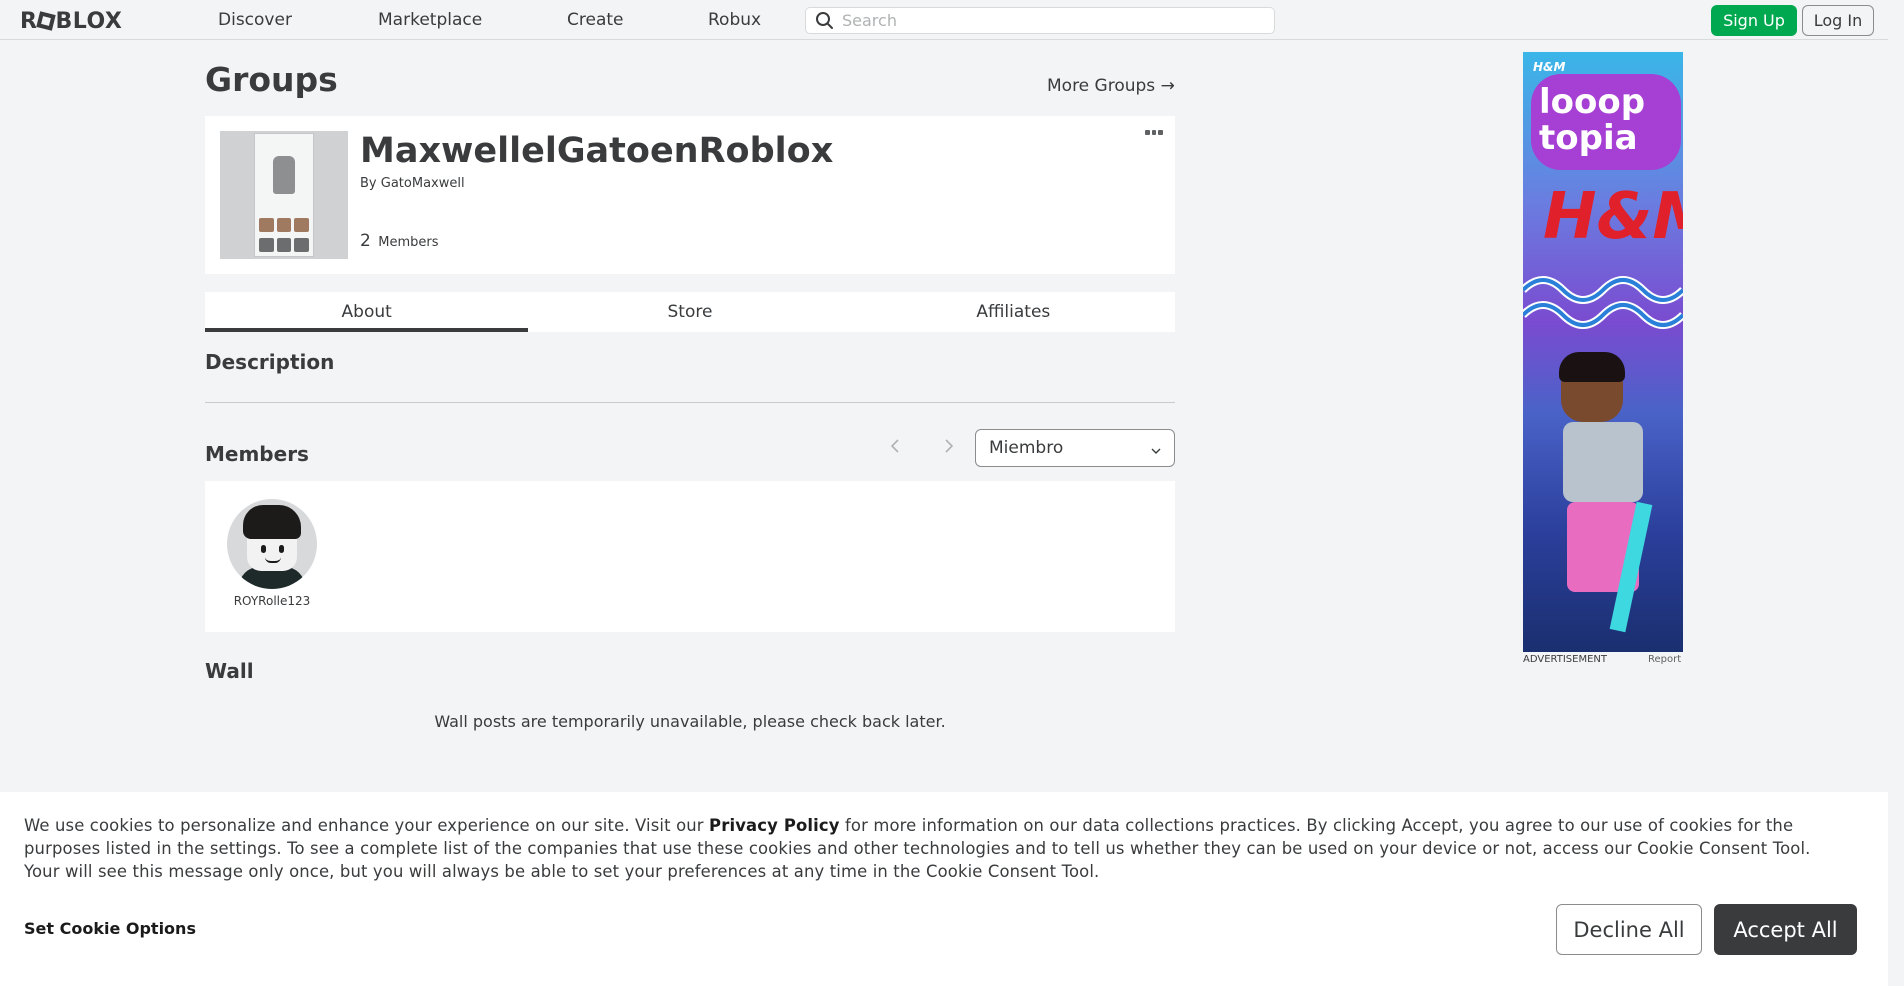 The width and height of the screenshot is (1904, 986). I want to click on section-divider, so click(690, 402).